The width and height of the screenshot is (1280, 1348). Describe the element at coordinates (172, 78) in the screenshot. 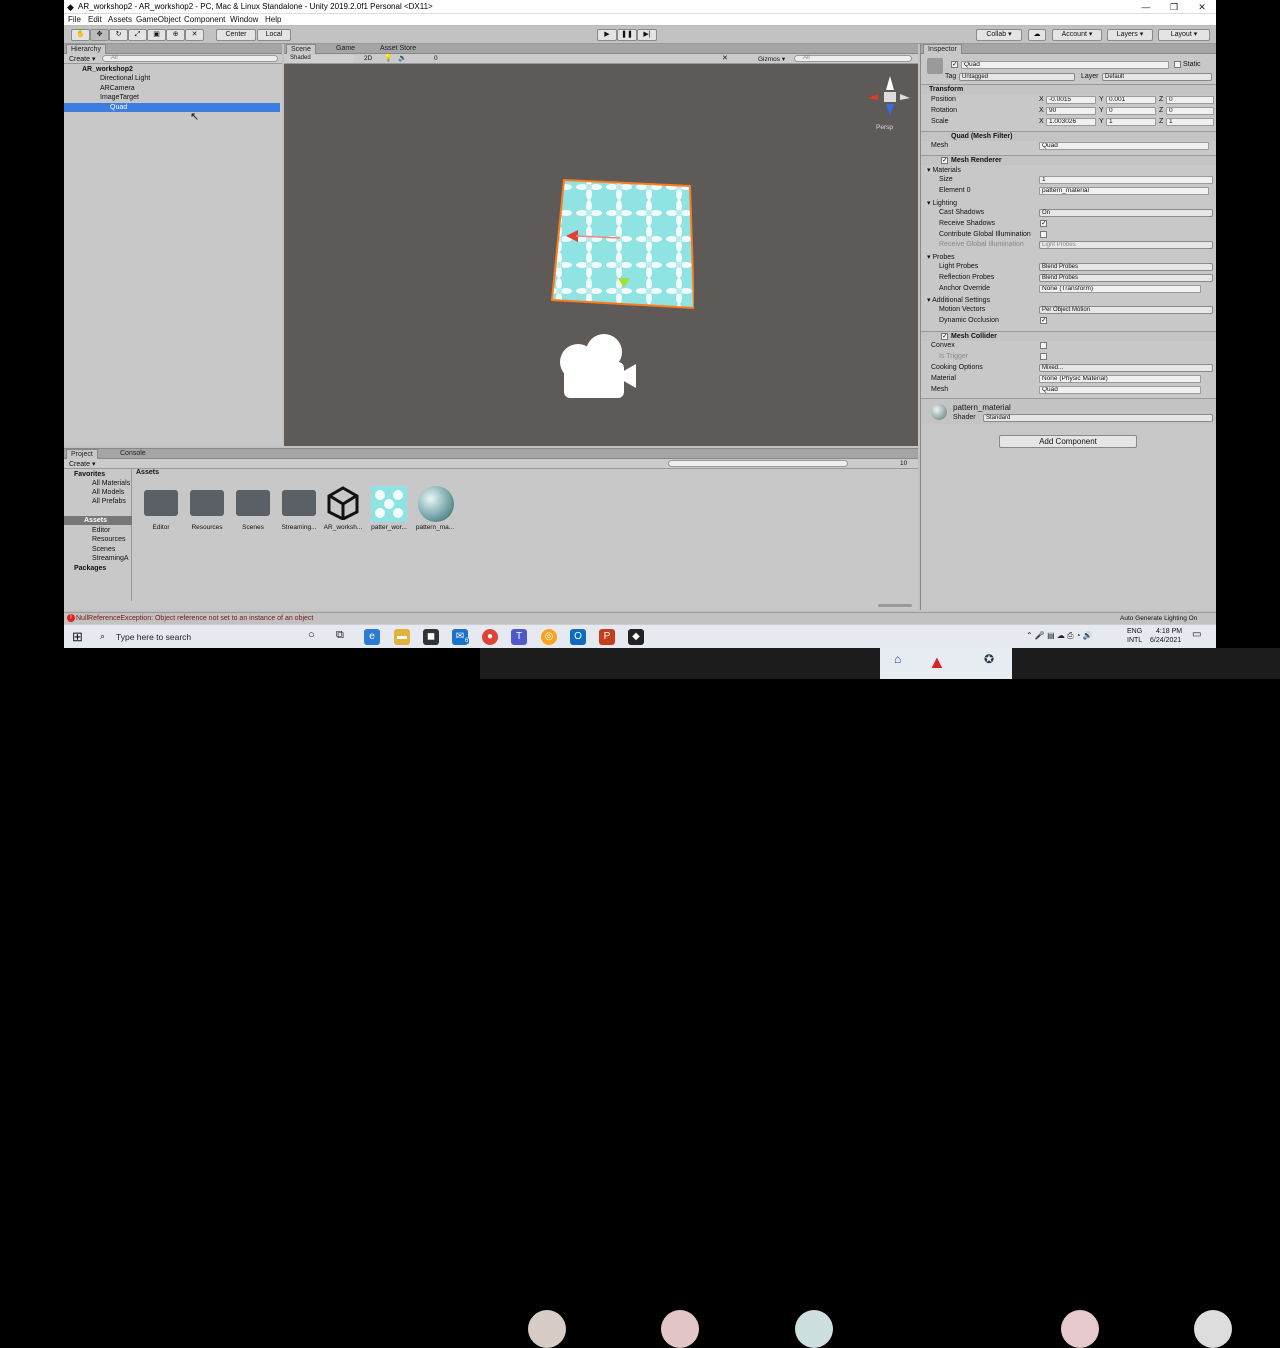

I see `hierarchy-item-directional-light: Directional Light` at that location.